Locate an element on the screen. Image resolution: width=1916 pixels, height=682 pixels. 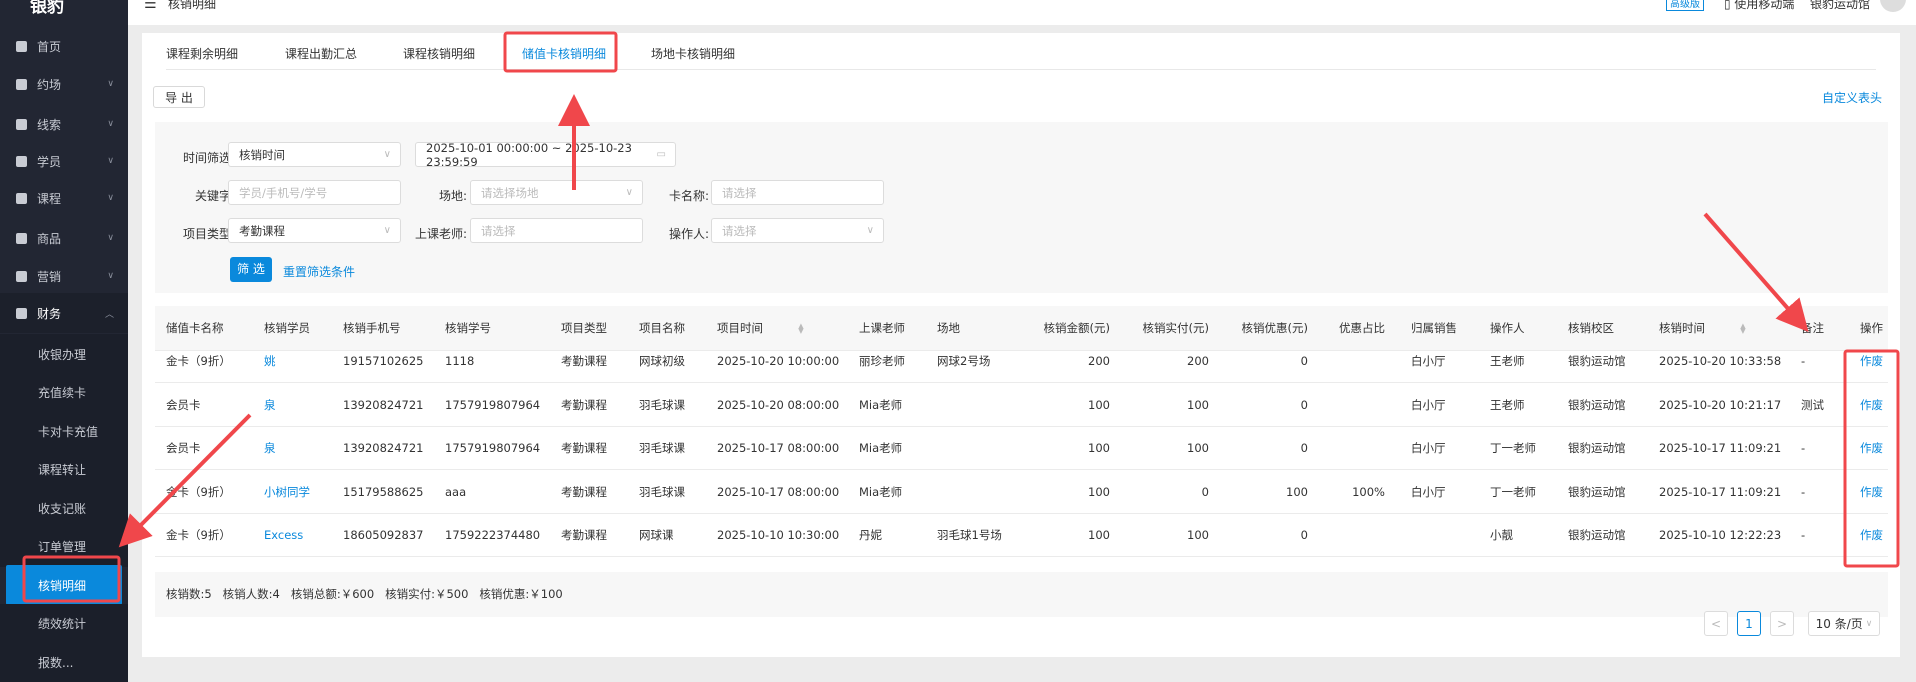
venue-select: 请选择场地 ∨ is located at coordinates (556, 192).